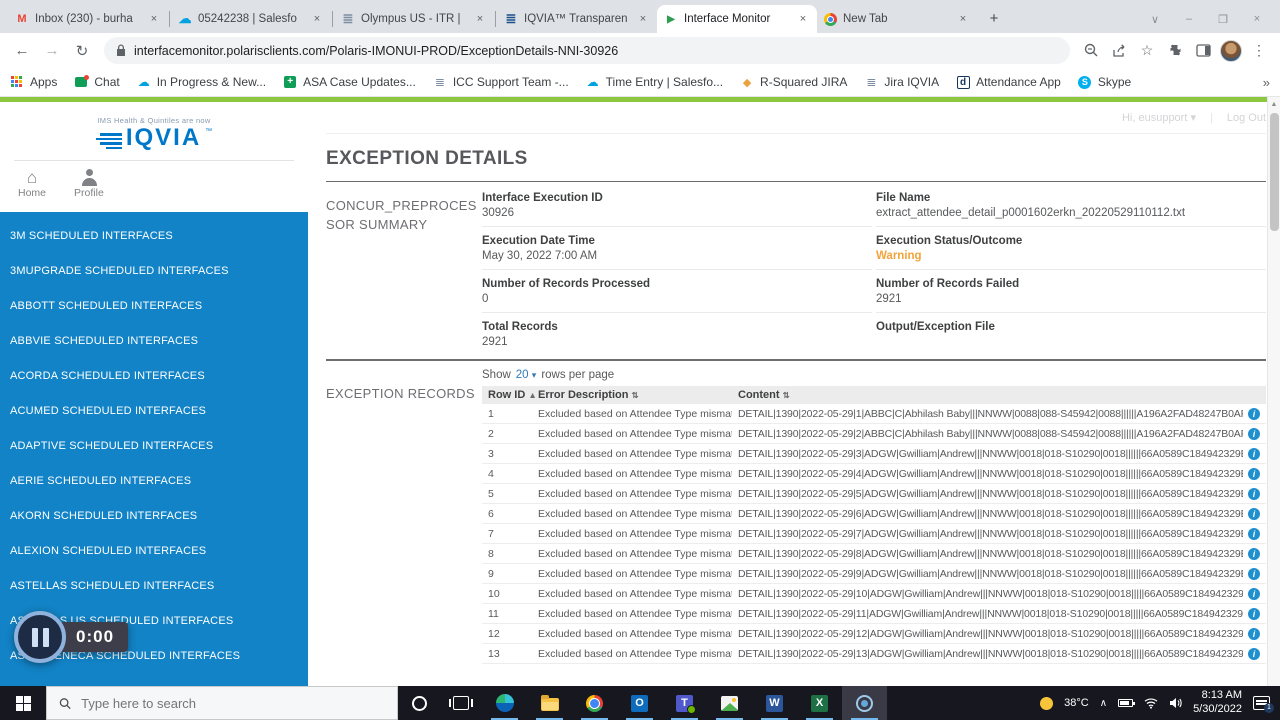 This screenshot has height=720, width=1280. Describe the element at coordinates (154, 375) in the screenshot. I see `sidebar-item: ACORDA SCHEDULED INTERFACES` at that location.